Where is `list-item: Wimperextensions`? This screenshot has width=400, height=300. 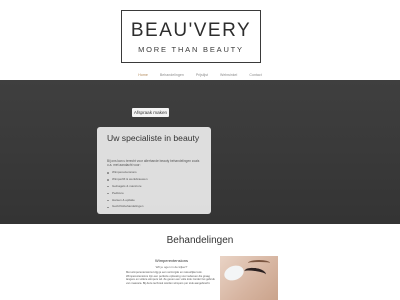 list-item: Wimperextensions is located at coordinates (157, 172).